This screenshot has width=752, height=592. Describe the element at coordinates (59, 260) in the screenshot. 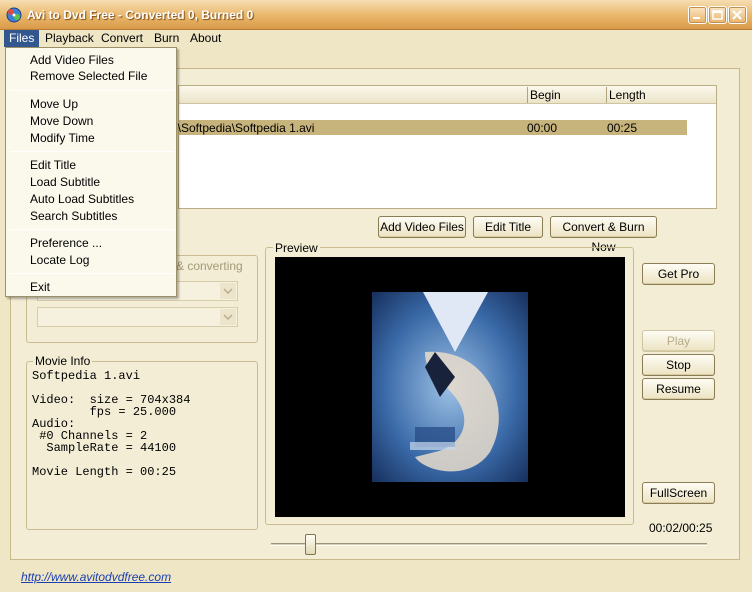

I see `menu-item-locate-log: Locate Log` at that location.